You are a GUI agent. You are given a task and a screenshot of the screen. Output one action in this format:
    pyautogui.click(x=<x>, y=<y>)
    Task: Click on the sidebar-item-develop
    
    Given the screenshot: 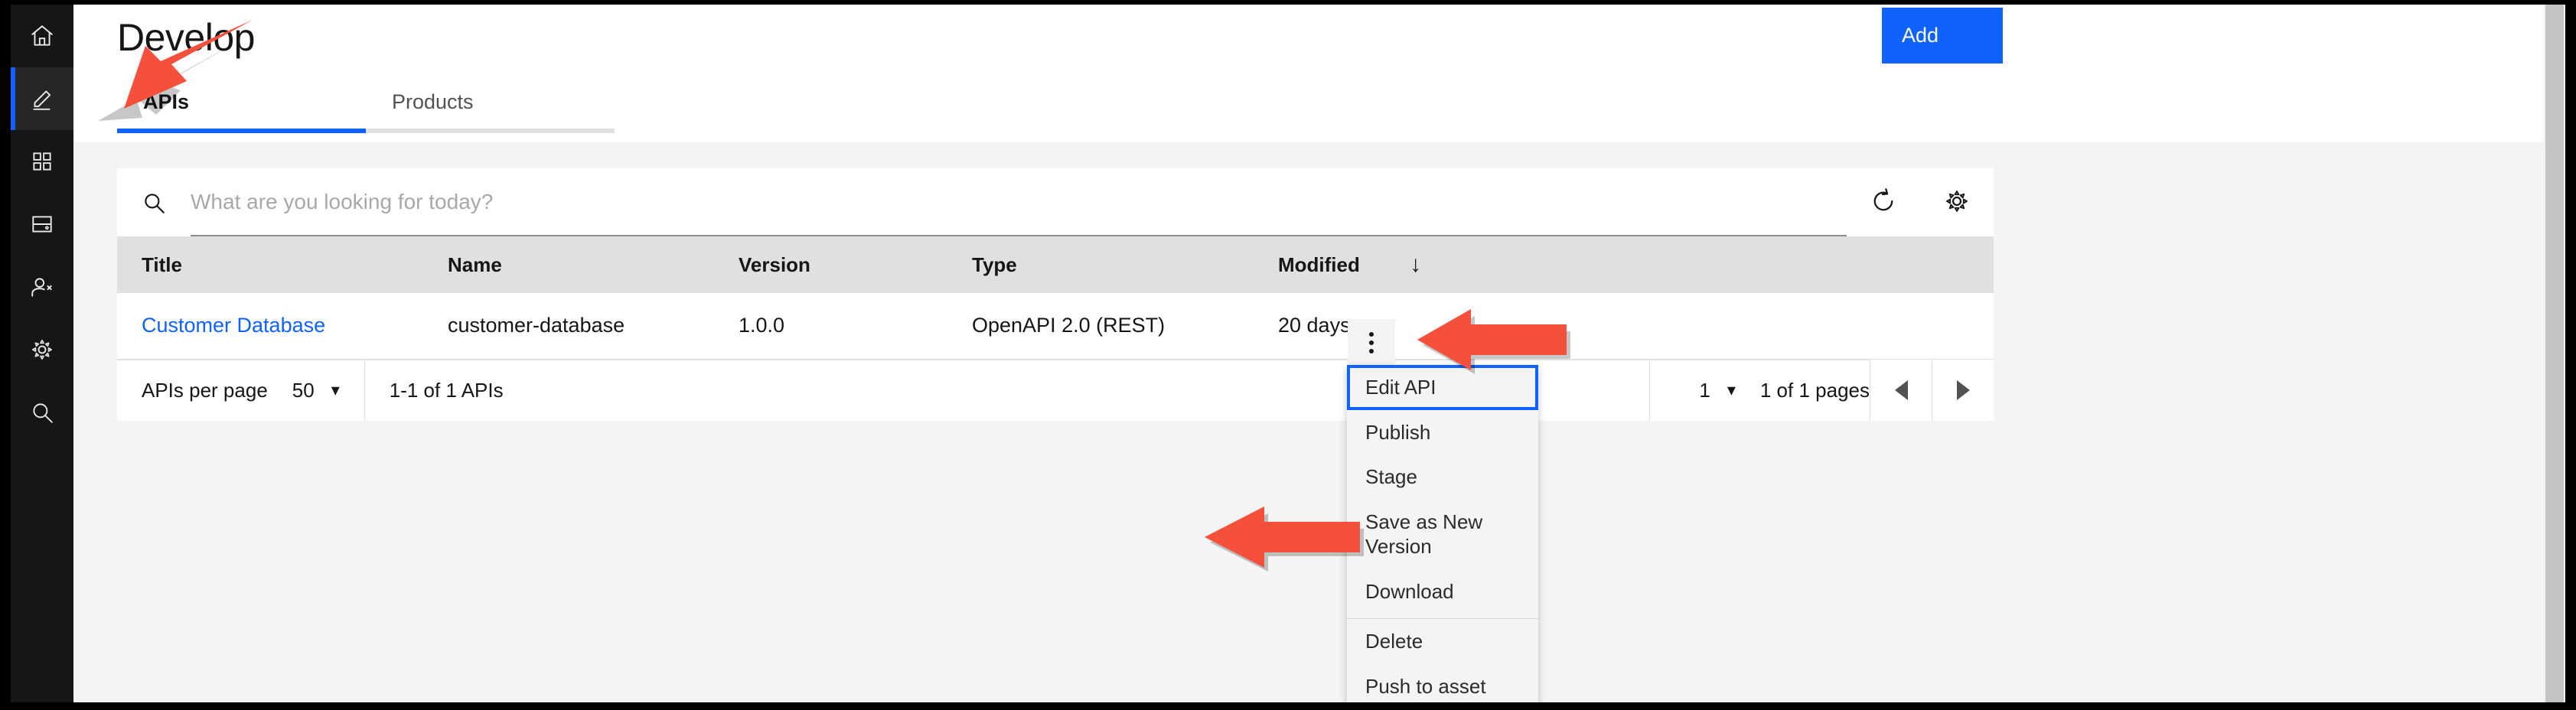 What is the action you would take?
    pyautogui.click(x=42, y=98)
    